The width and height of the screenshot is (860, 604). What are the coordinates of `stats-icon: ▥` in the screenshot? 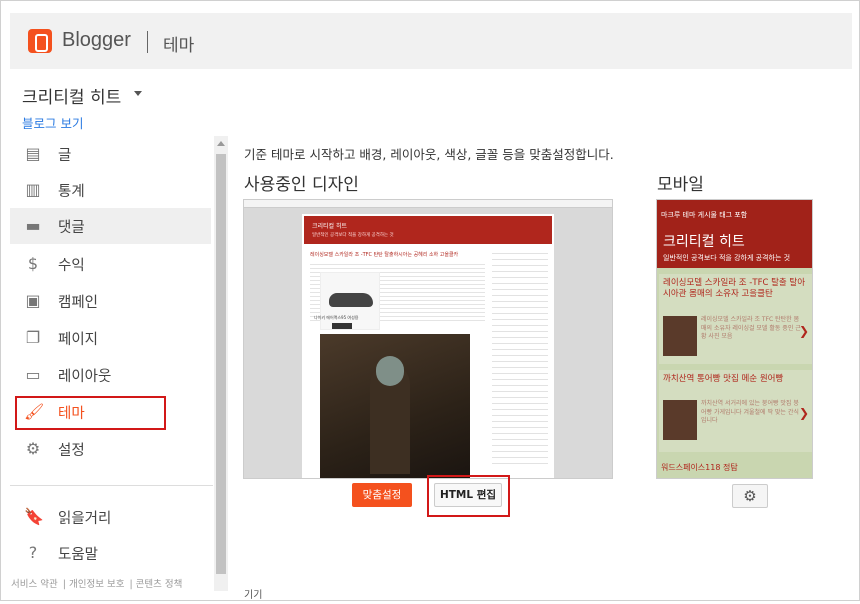 It's located at (33, 189).